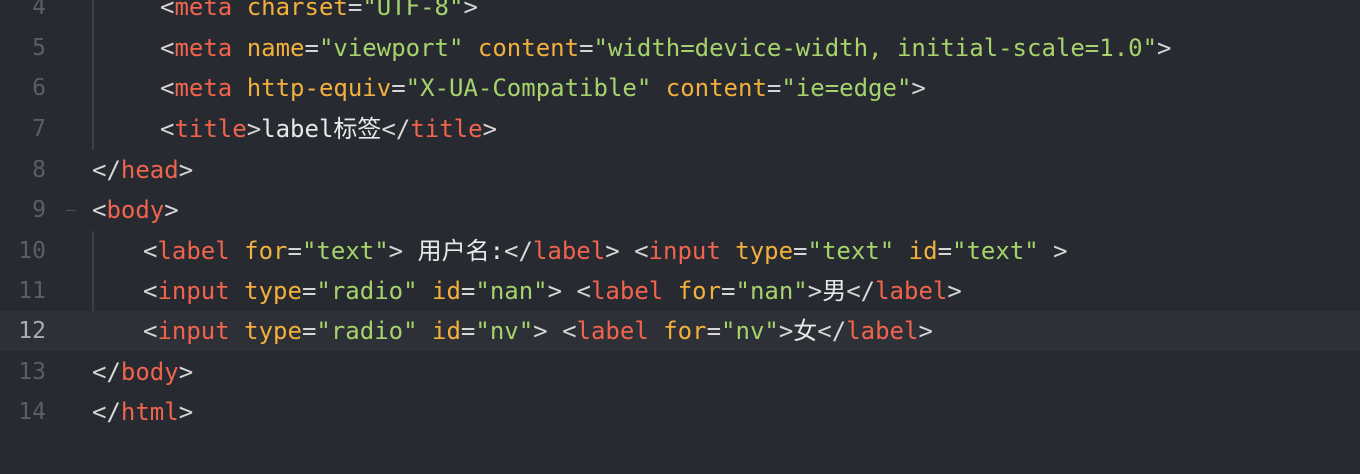  I want to click on code-text: </body>, so click(142, 372).